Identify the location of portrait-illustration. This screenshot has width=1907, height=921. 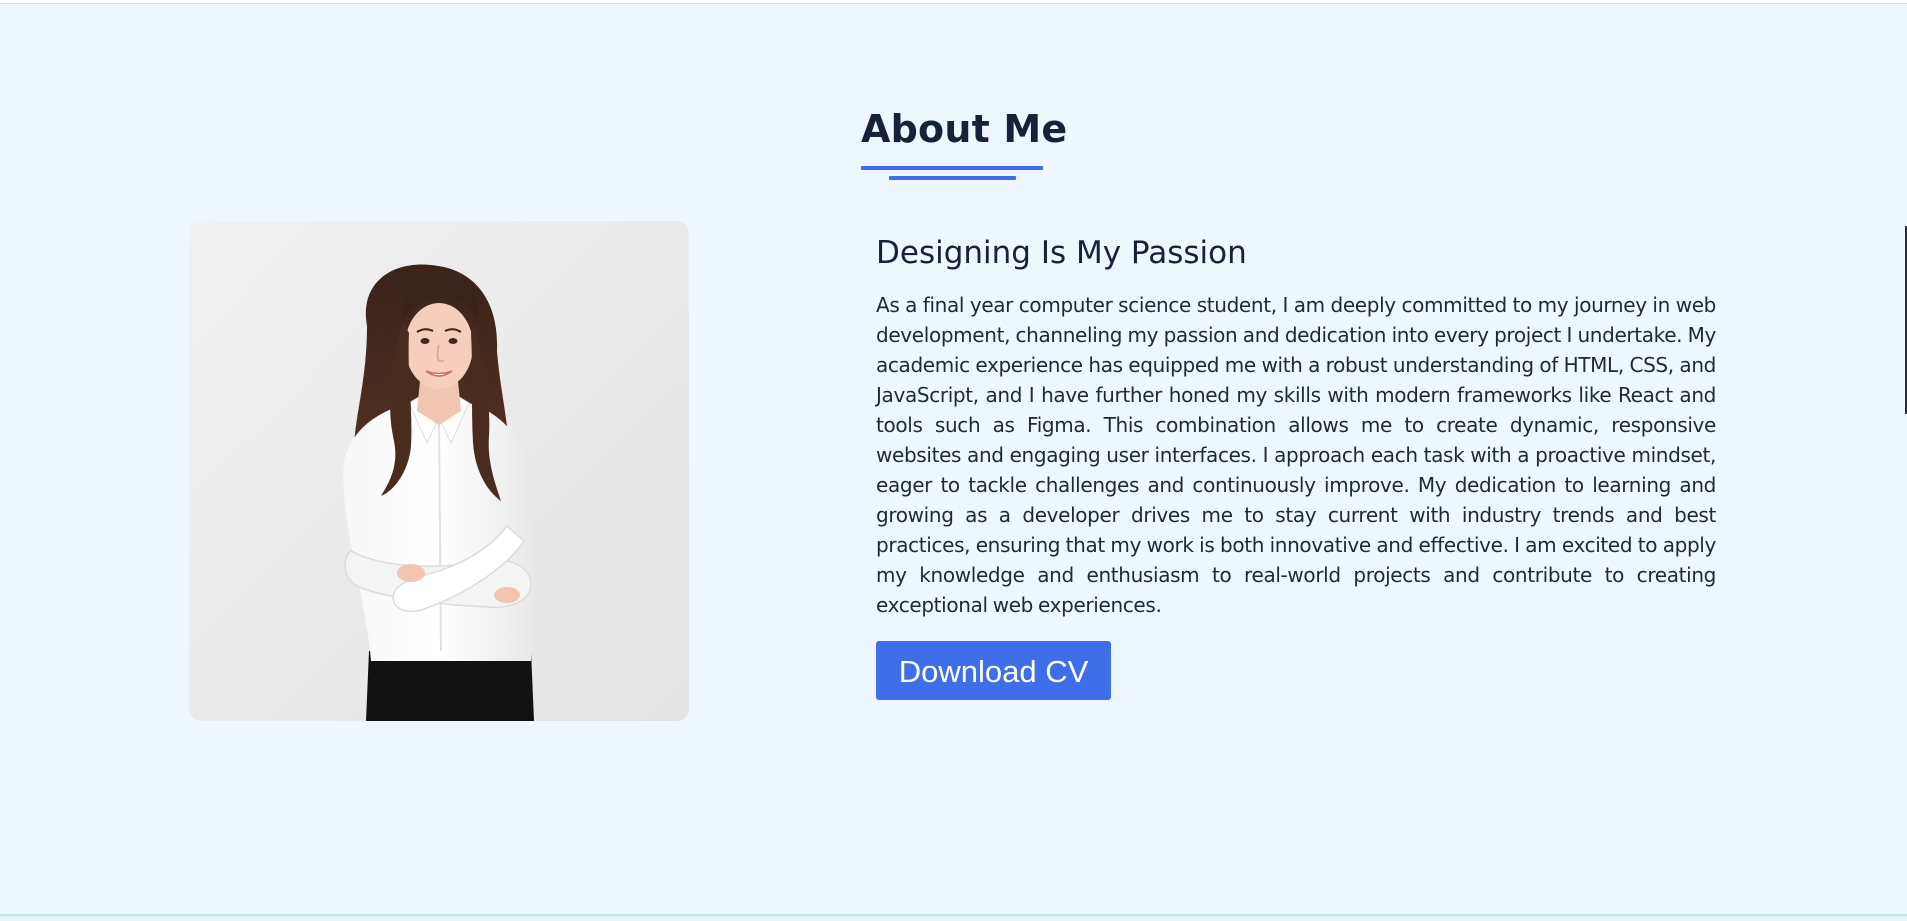
(439, 471).